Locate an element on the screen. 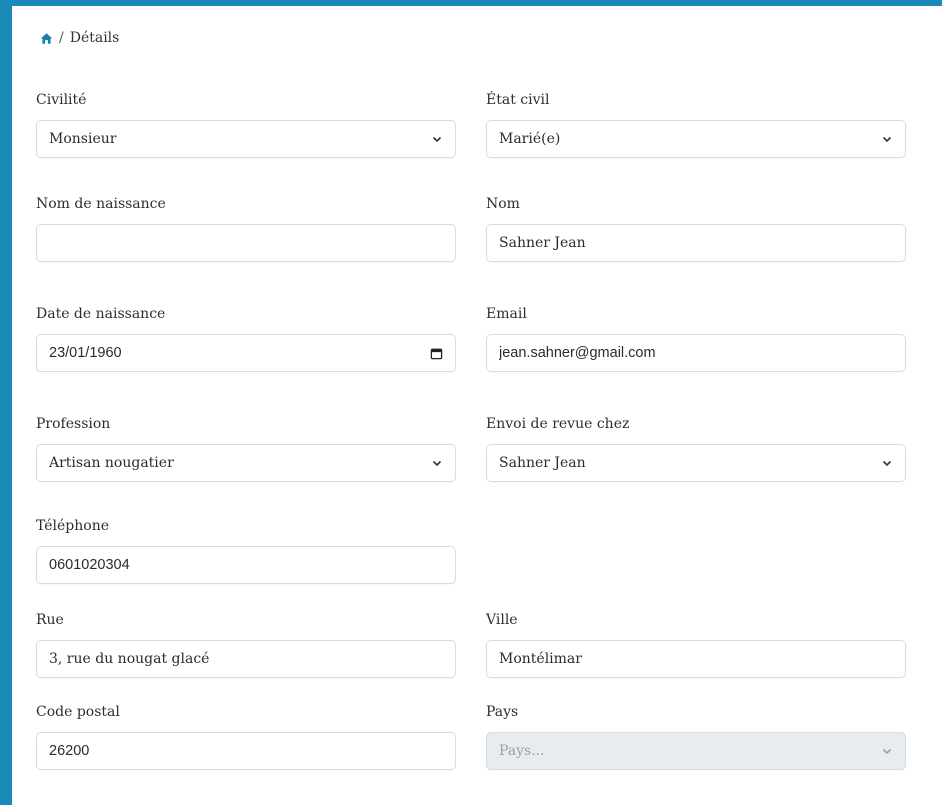 This screenshot has width=942, height=805. pays-label: Pays is located at coordinates (502, 712).